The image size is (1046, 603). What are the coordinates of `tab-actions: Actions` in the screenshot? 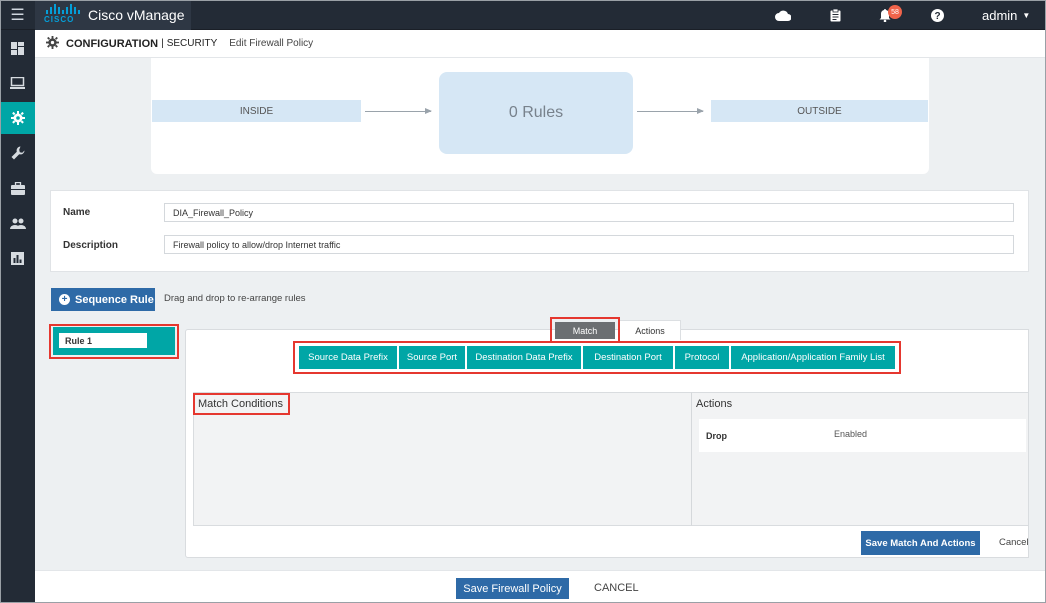 It's located at (650, 330).